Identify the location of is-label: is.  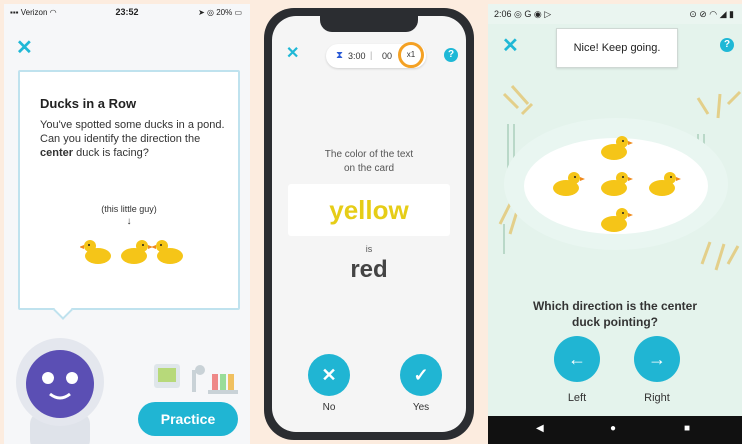
(369, 249).